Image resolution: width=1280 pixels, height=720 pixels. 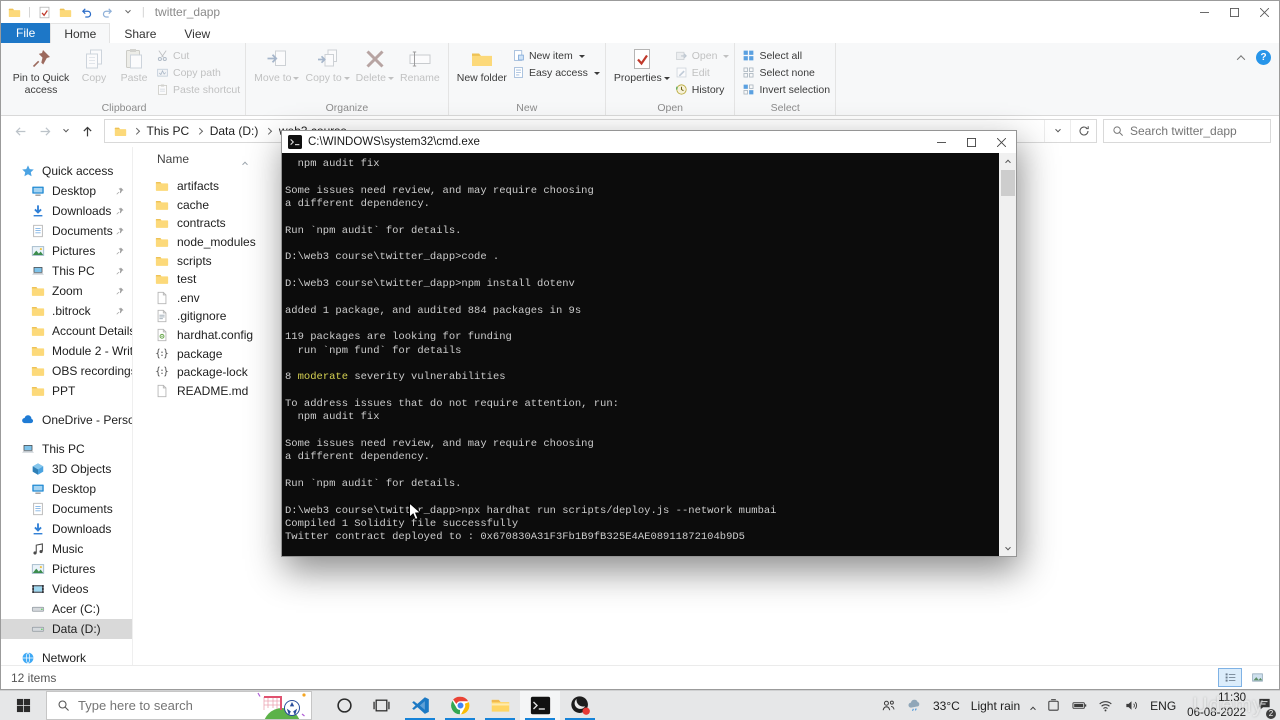 What do you see at coordinates (66, 171) in the screenshot?
I see `sidebar-item-quick-access: Quick access` at bounding box center [66, 171].